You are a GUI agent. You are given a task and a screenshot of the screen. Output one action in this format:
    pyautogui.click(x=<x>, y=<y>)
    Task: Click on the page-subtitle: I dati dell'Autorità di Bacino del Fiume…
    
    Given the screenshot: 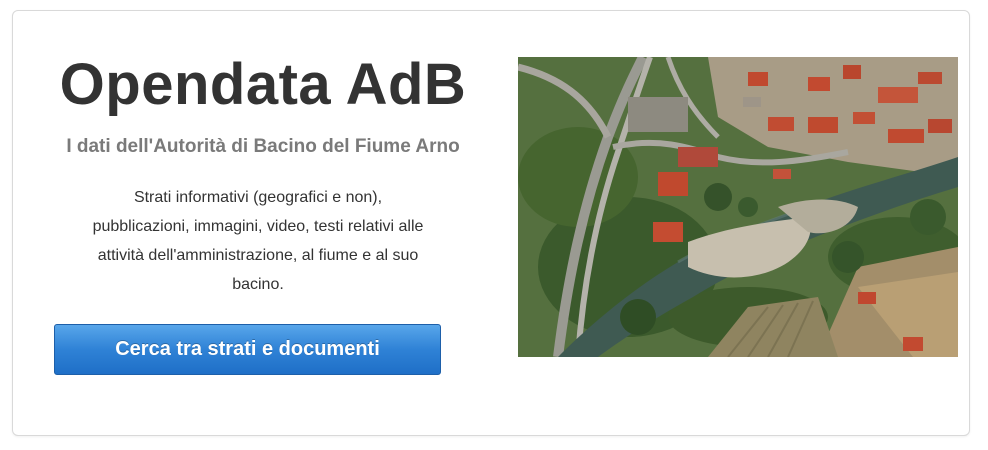 What is the action you would take?
    pyautogui.click(x=263, y=146)
    